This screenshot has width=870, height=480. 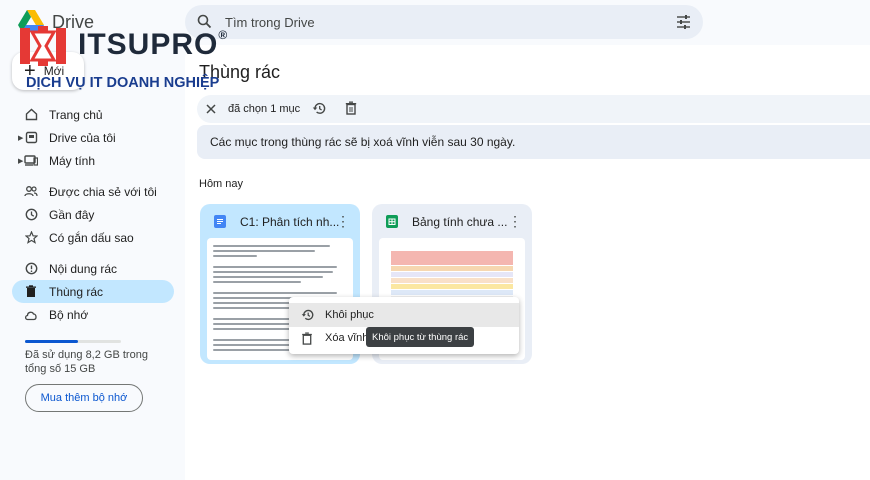 What do you see at coordinates (148, 44) in the screenshot?
I see `watermark-title-text: ITSUPRO` at bounding box center [148, 44].